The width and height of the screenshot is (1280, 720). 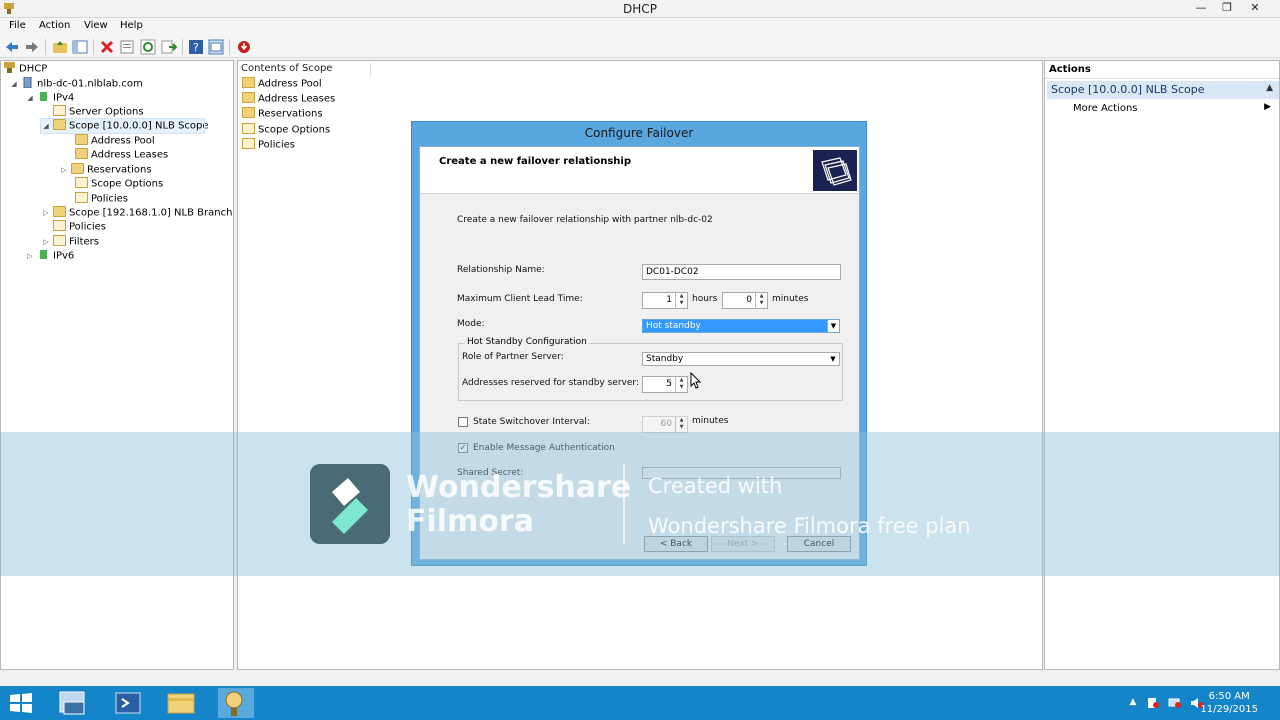 What do you see at coordinates (25, 69) in the screenshot?
I see `tree-item-dhcp: DHCP` at bounding box center [25, 69].